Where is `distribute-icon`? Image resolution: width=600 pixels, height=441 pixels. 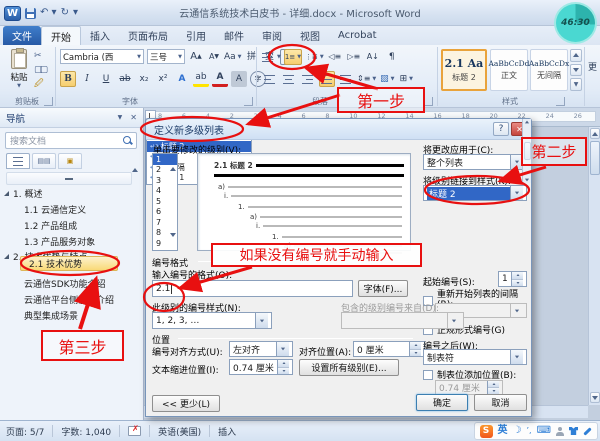 distribute-icon is located at coordinates (346, 79).